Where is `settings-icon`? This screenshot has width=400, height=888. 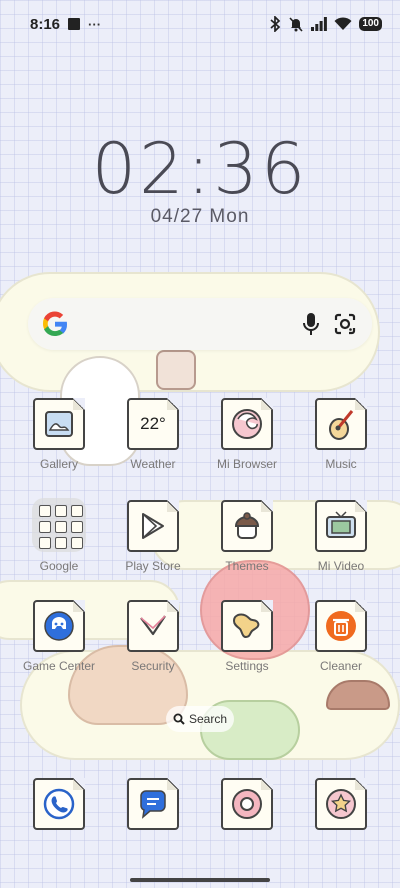 settings-icon is located at coordinates (247, 626).